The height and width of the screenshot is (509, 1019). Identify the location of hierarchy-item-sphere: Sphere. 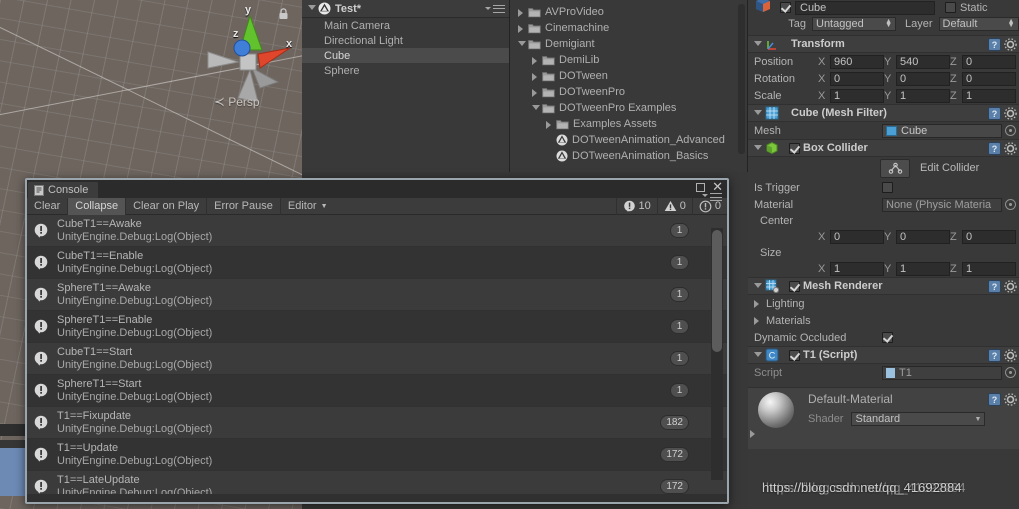
(405, 70).